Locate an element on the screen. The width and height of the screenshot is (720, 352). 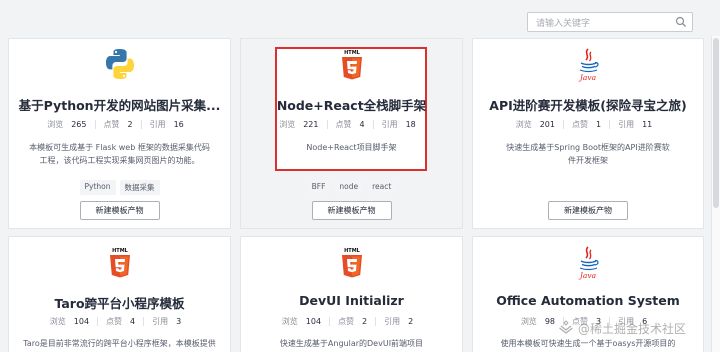
card-tags: BFF node react is located at coordinates (351, 186).